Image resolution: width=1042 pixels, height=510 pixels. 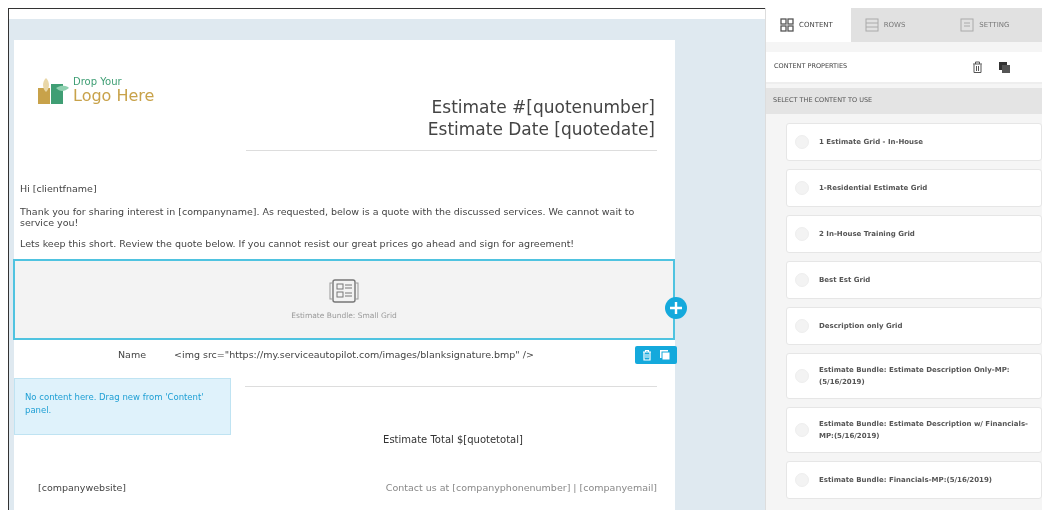 I want to click on logo-text: Logo Here, so click(x=114, y=96).